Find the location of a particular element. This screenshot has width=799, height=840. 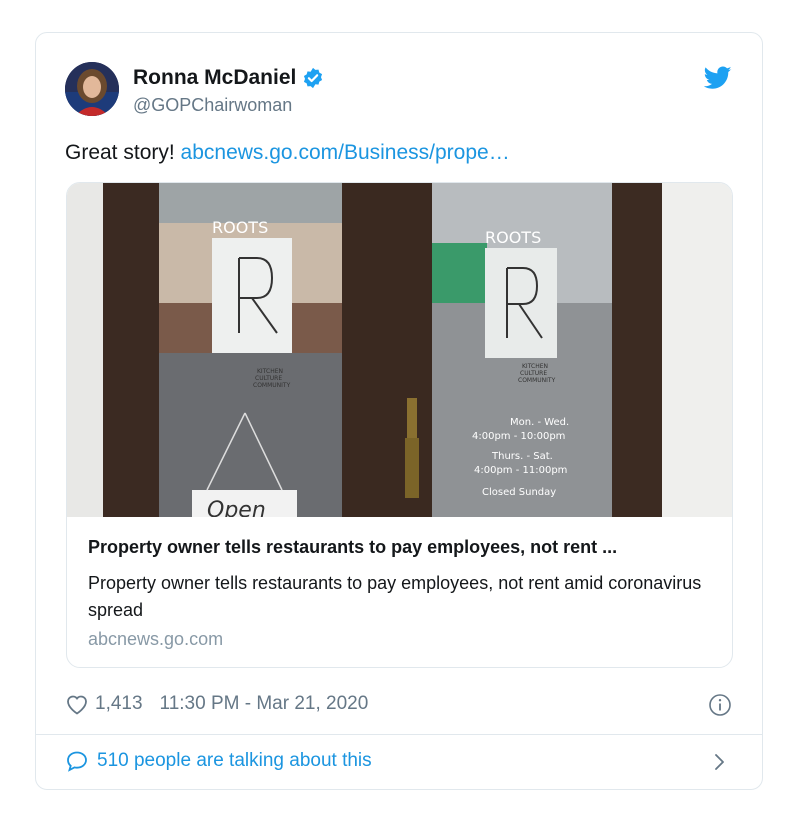

brand-left: ROOTS is located at coordinates (240, 227).